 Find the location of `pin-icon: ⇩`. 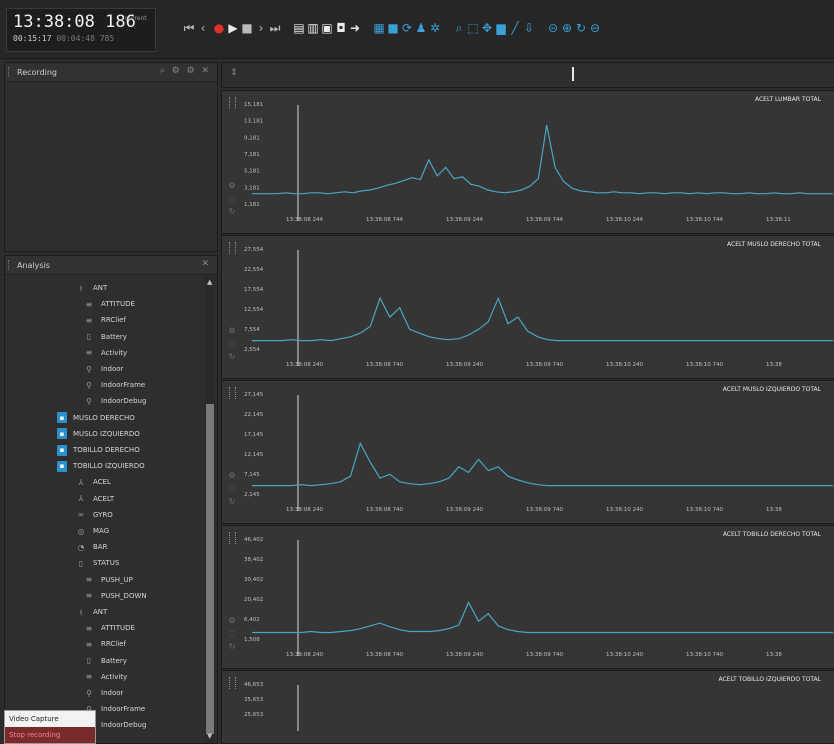

pin-icon: ⇩ is located at coordinates (529, 28).